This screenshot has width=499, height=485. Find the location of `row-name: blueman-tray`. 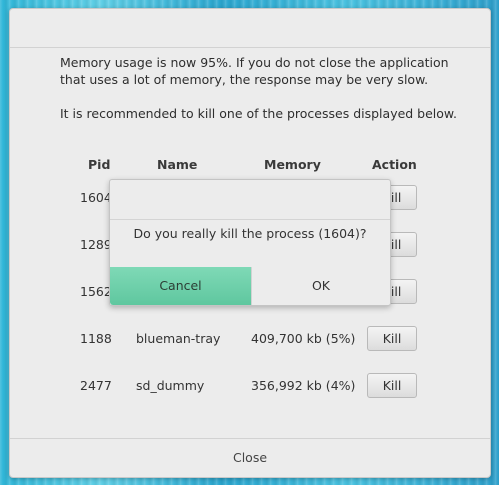

row-name: blueman-tray is located at coordinates (178, 338).